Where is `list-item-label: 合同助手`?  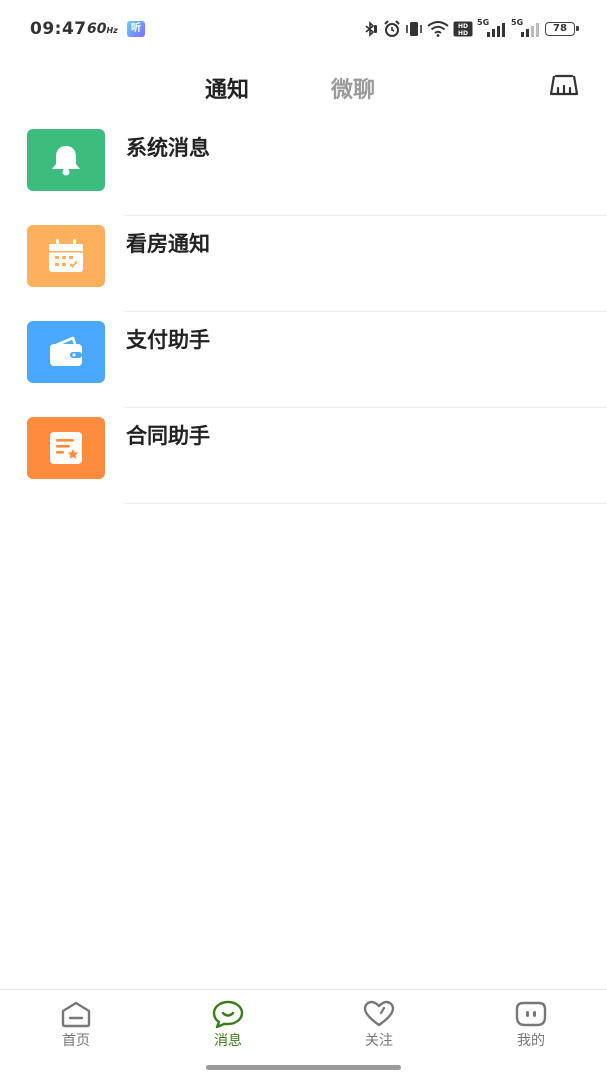
list-item-label: 合同助手 is located at coordinates (168, 436).